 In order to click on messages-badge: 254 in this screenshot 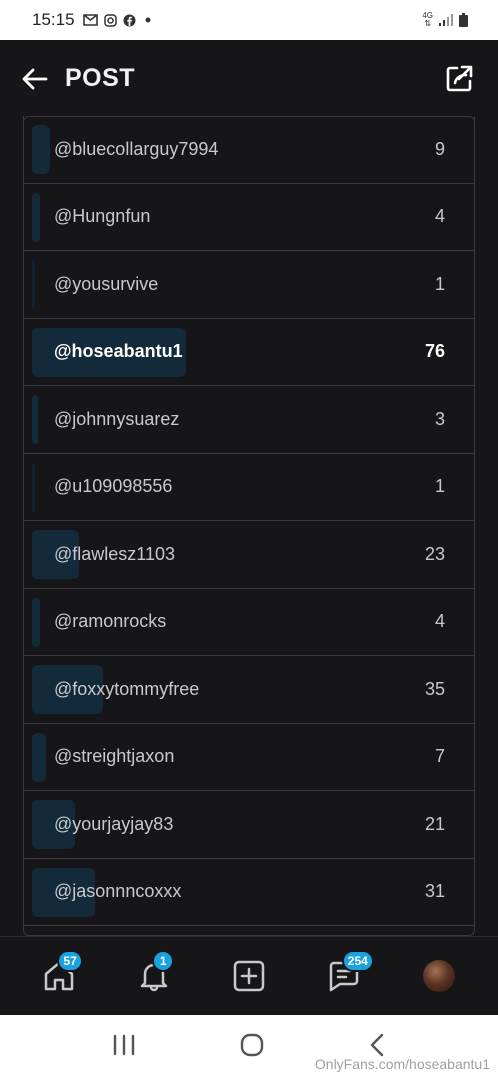, I will do `click(357, 961)`.